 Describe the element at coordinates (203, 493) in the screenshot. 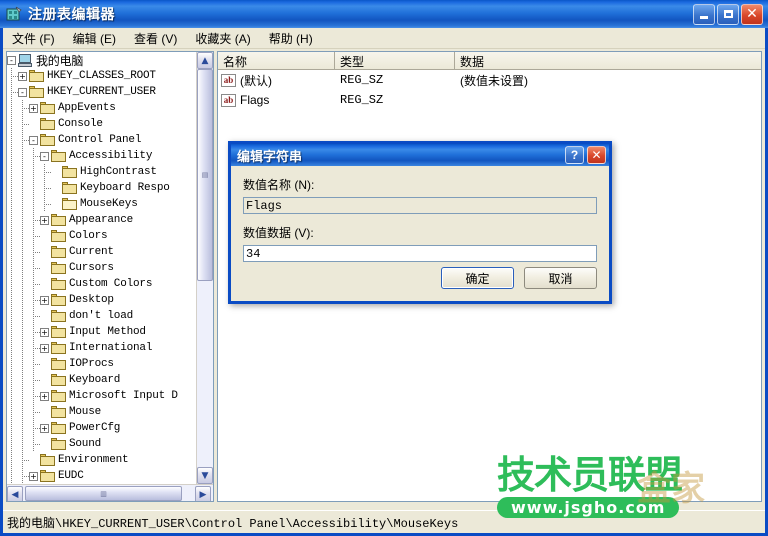

I see `scroll-right-button: ▶` at that location.